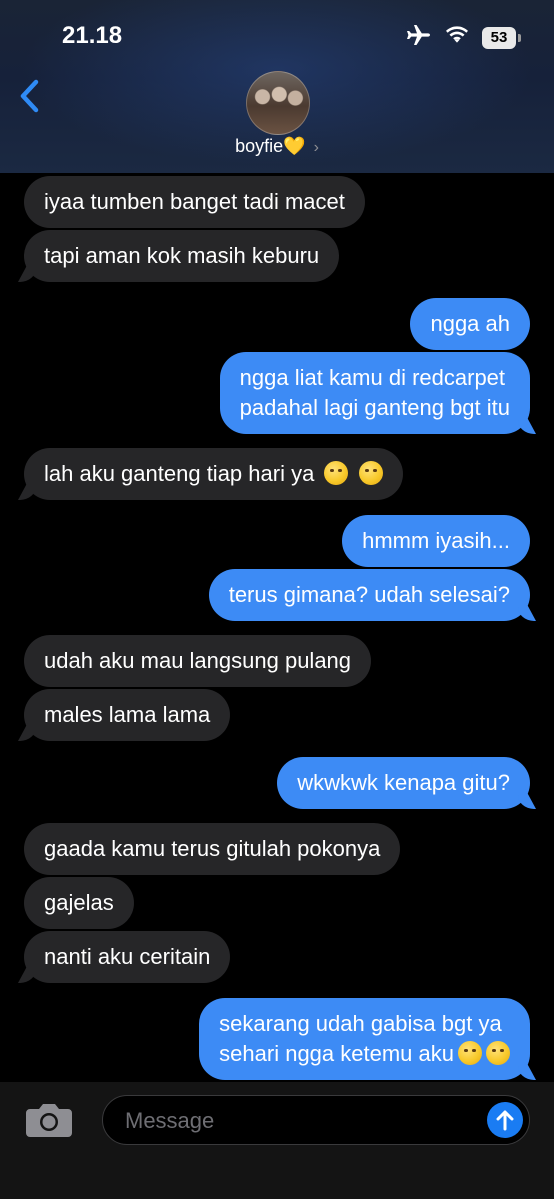  What do you see at coordinates (498, 1053) in the screenshot?
I see `tongue-out-face-emoji` at bounding box center [498, 1053].